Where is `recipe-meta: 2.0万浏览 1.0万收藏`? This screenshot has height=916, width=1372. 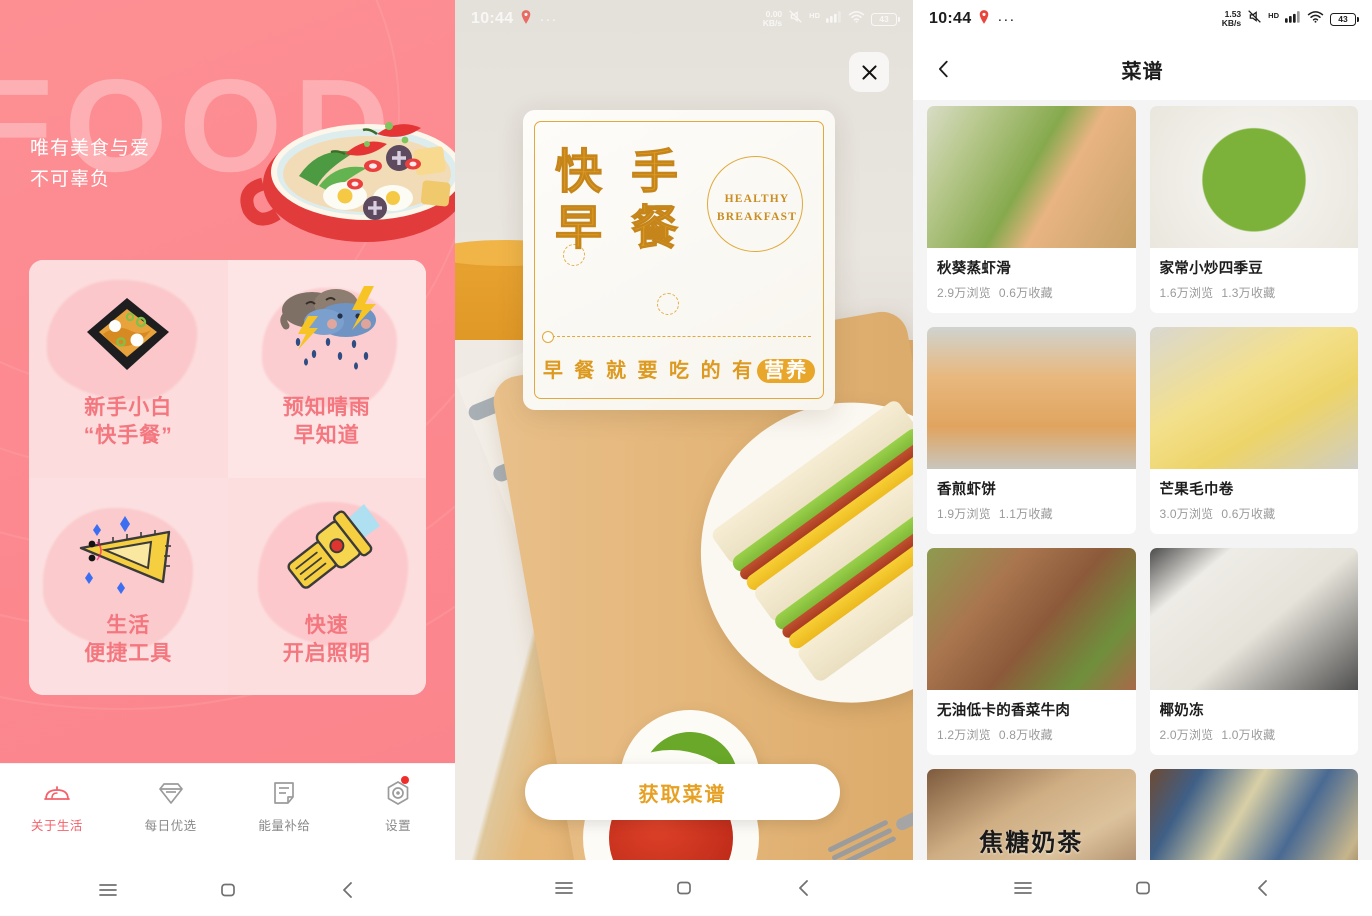
recipe-meta: 2.0万浏览 1.0万收藏 is located at coordinates (1254, 734).